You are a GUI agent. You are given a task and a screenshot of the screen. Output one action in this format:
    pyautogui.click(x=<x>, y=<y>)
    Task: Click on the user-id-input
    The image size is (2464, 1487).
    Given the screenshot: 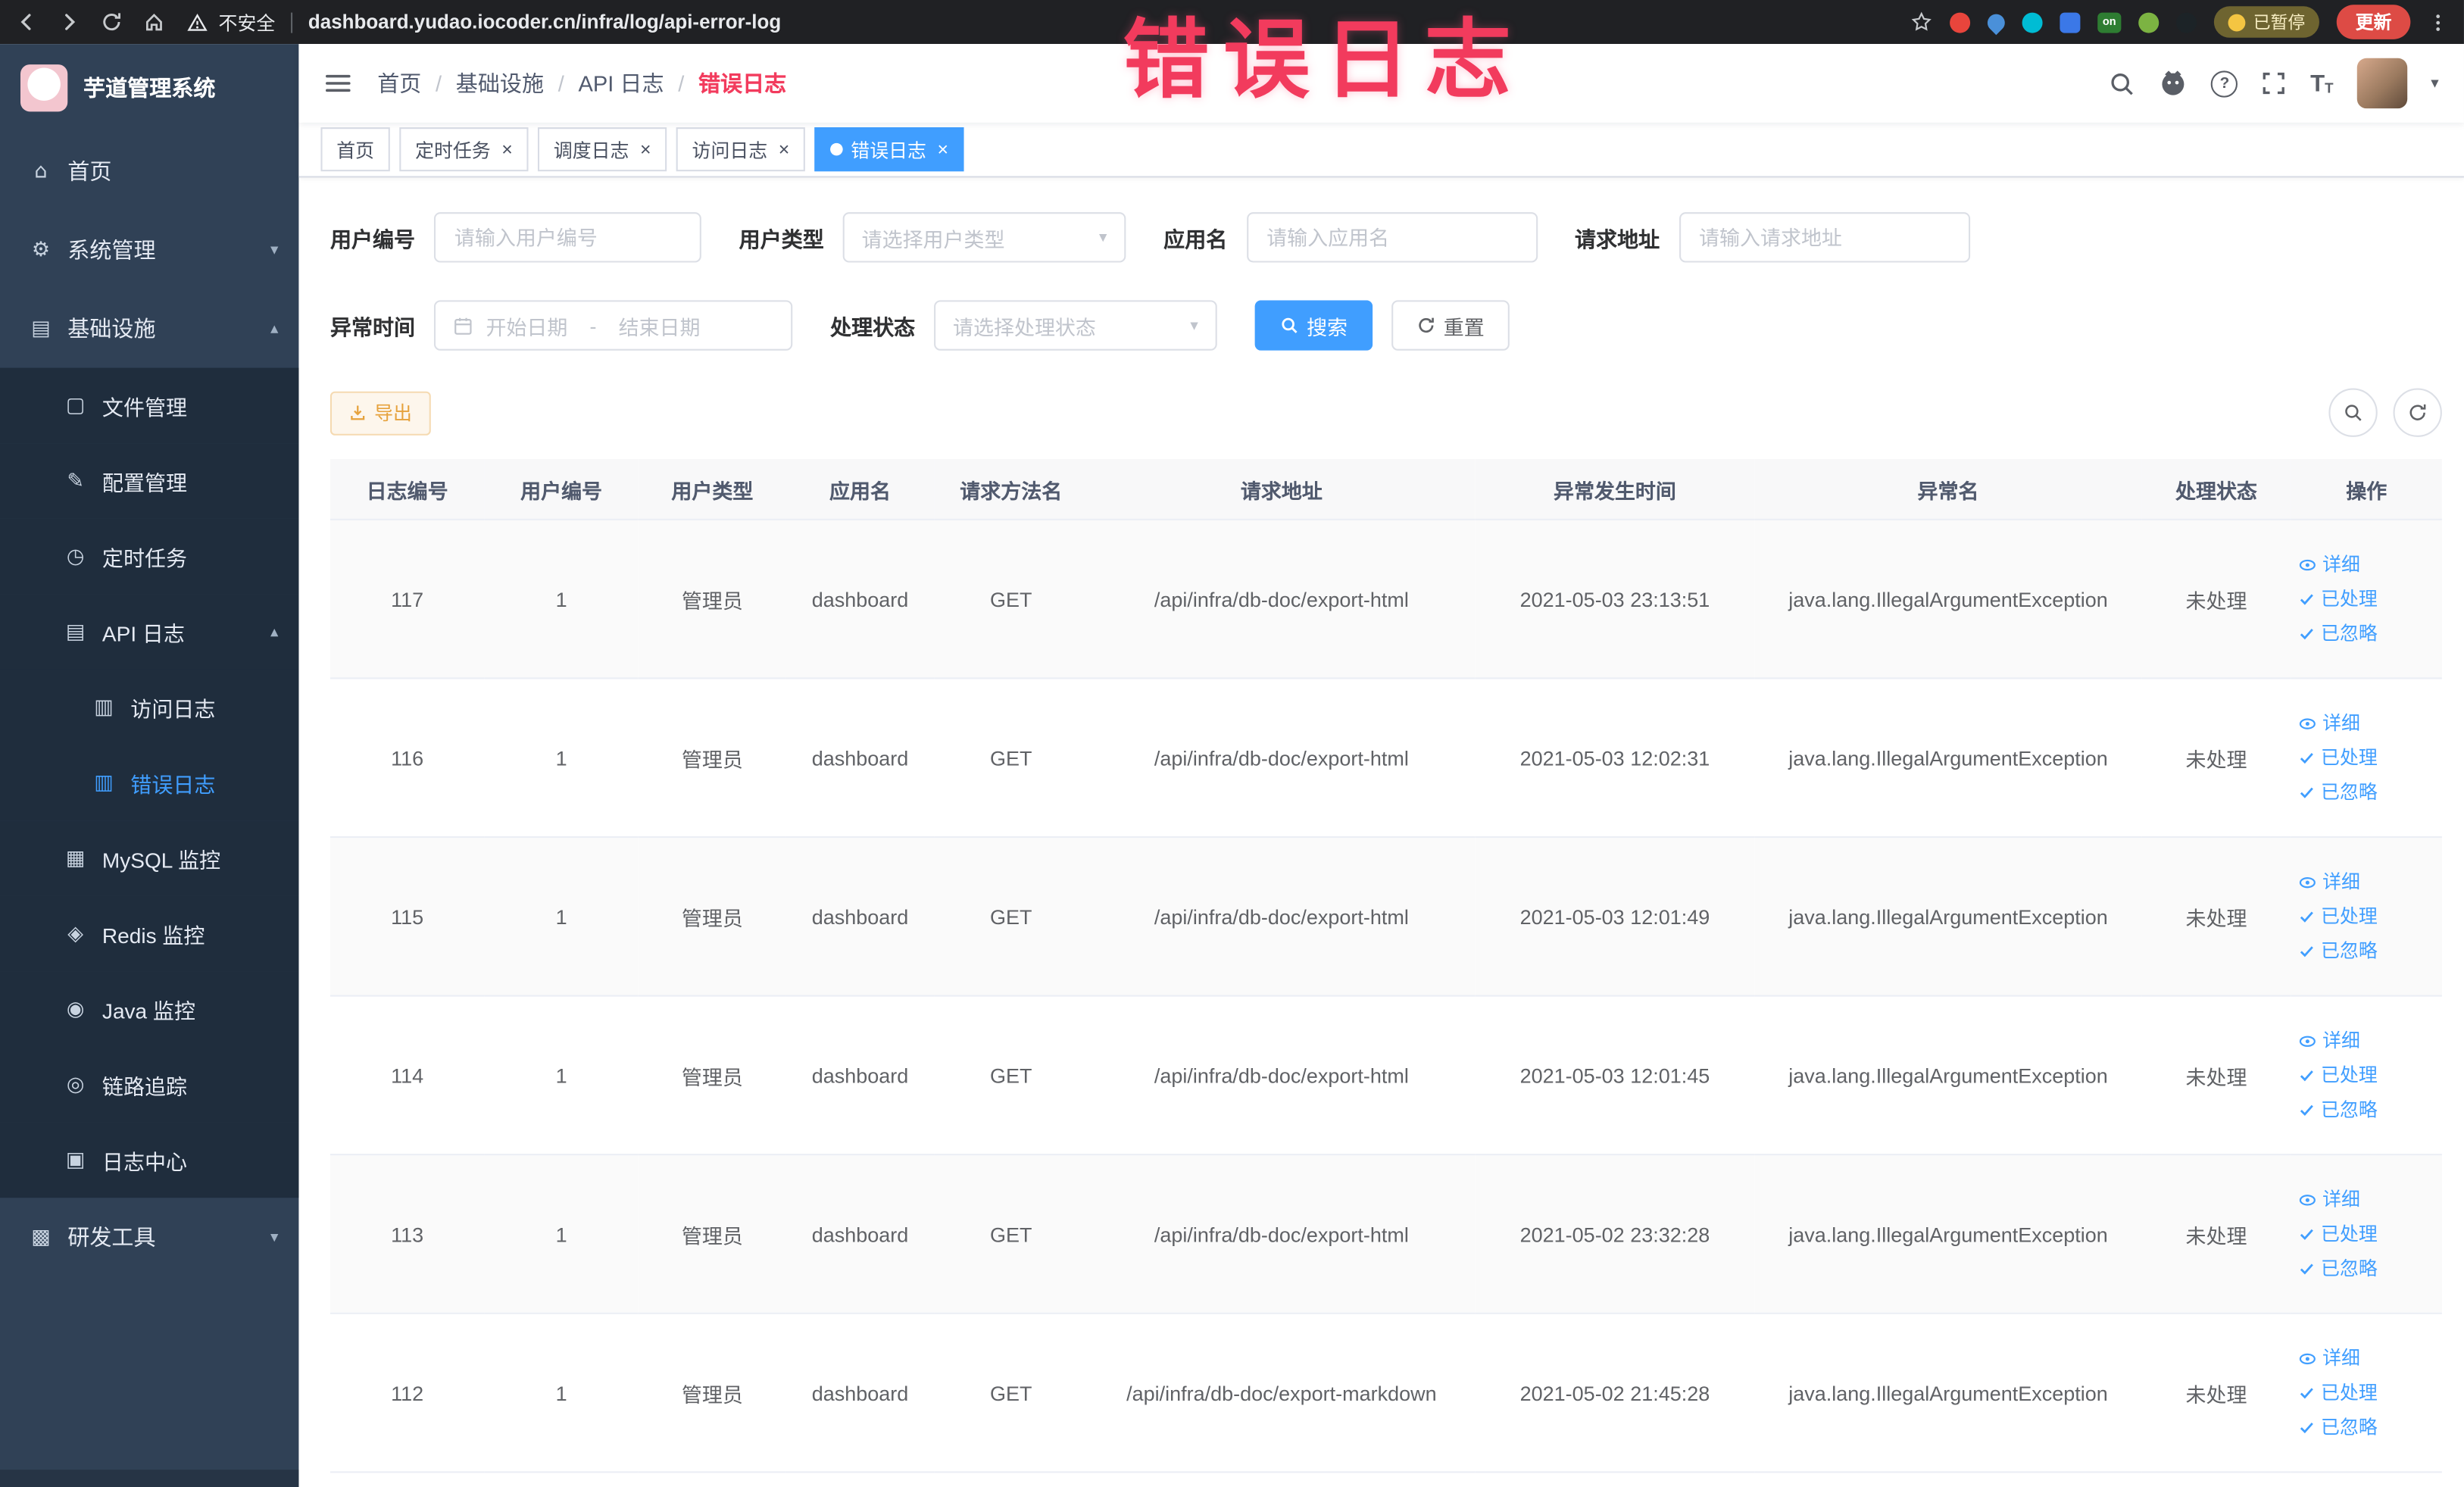 What is the action you would take?
    pyautogui.click(x=567, y=237)
    